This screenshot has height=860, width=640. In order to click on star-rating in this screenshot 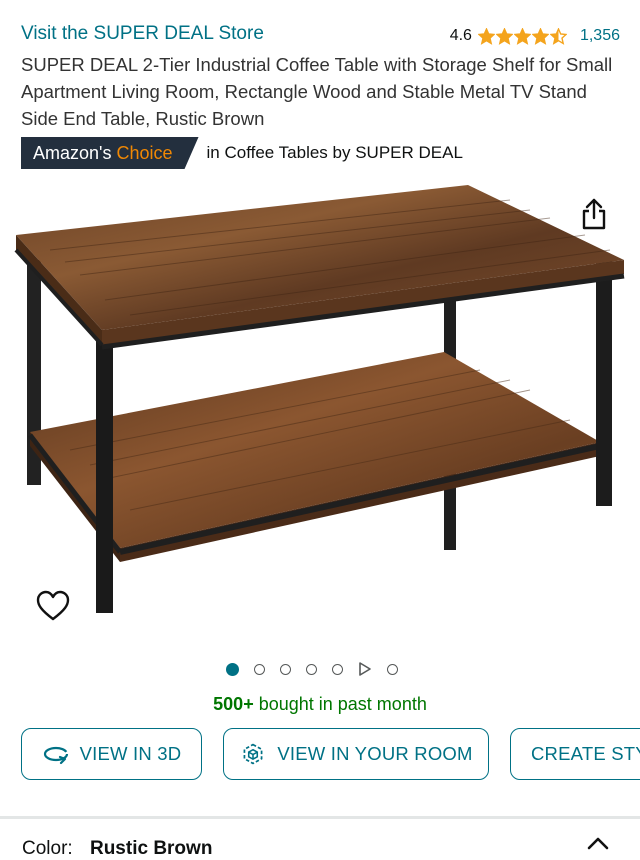, I will do `click(522, 36)`.